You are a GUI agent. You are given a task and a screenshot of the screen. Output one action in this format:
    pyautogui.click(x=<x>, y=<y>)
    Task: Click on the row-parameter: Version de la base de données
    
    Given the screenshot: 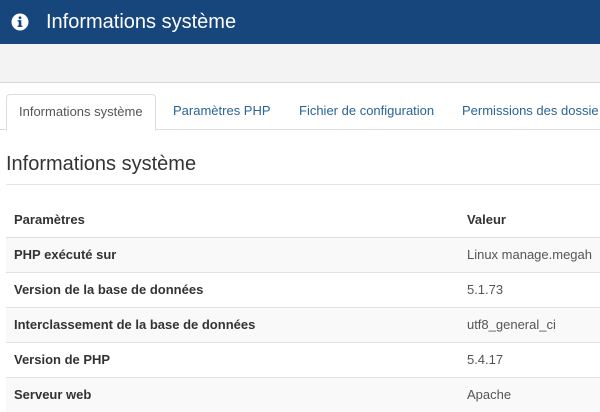 What is the action you would take?
    pyautogui.click(x=109, y=289)
    